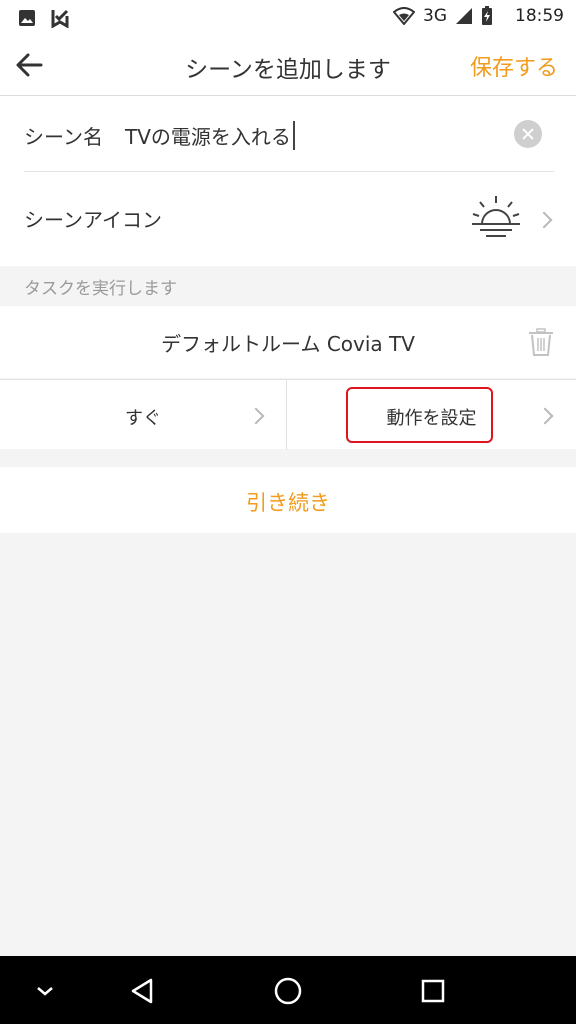 This screenshot has width=576, height=1024. What do you see at coordinates (27, 18) in the screenshot?
I see `image-notification-icon` at bounding box center [27, 18].